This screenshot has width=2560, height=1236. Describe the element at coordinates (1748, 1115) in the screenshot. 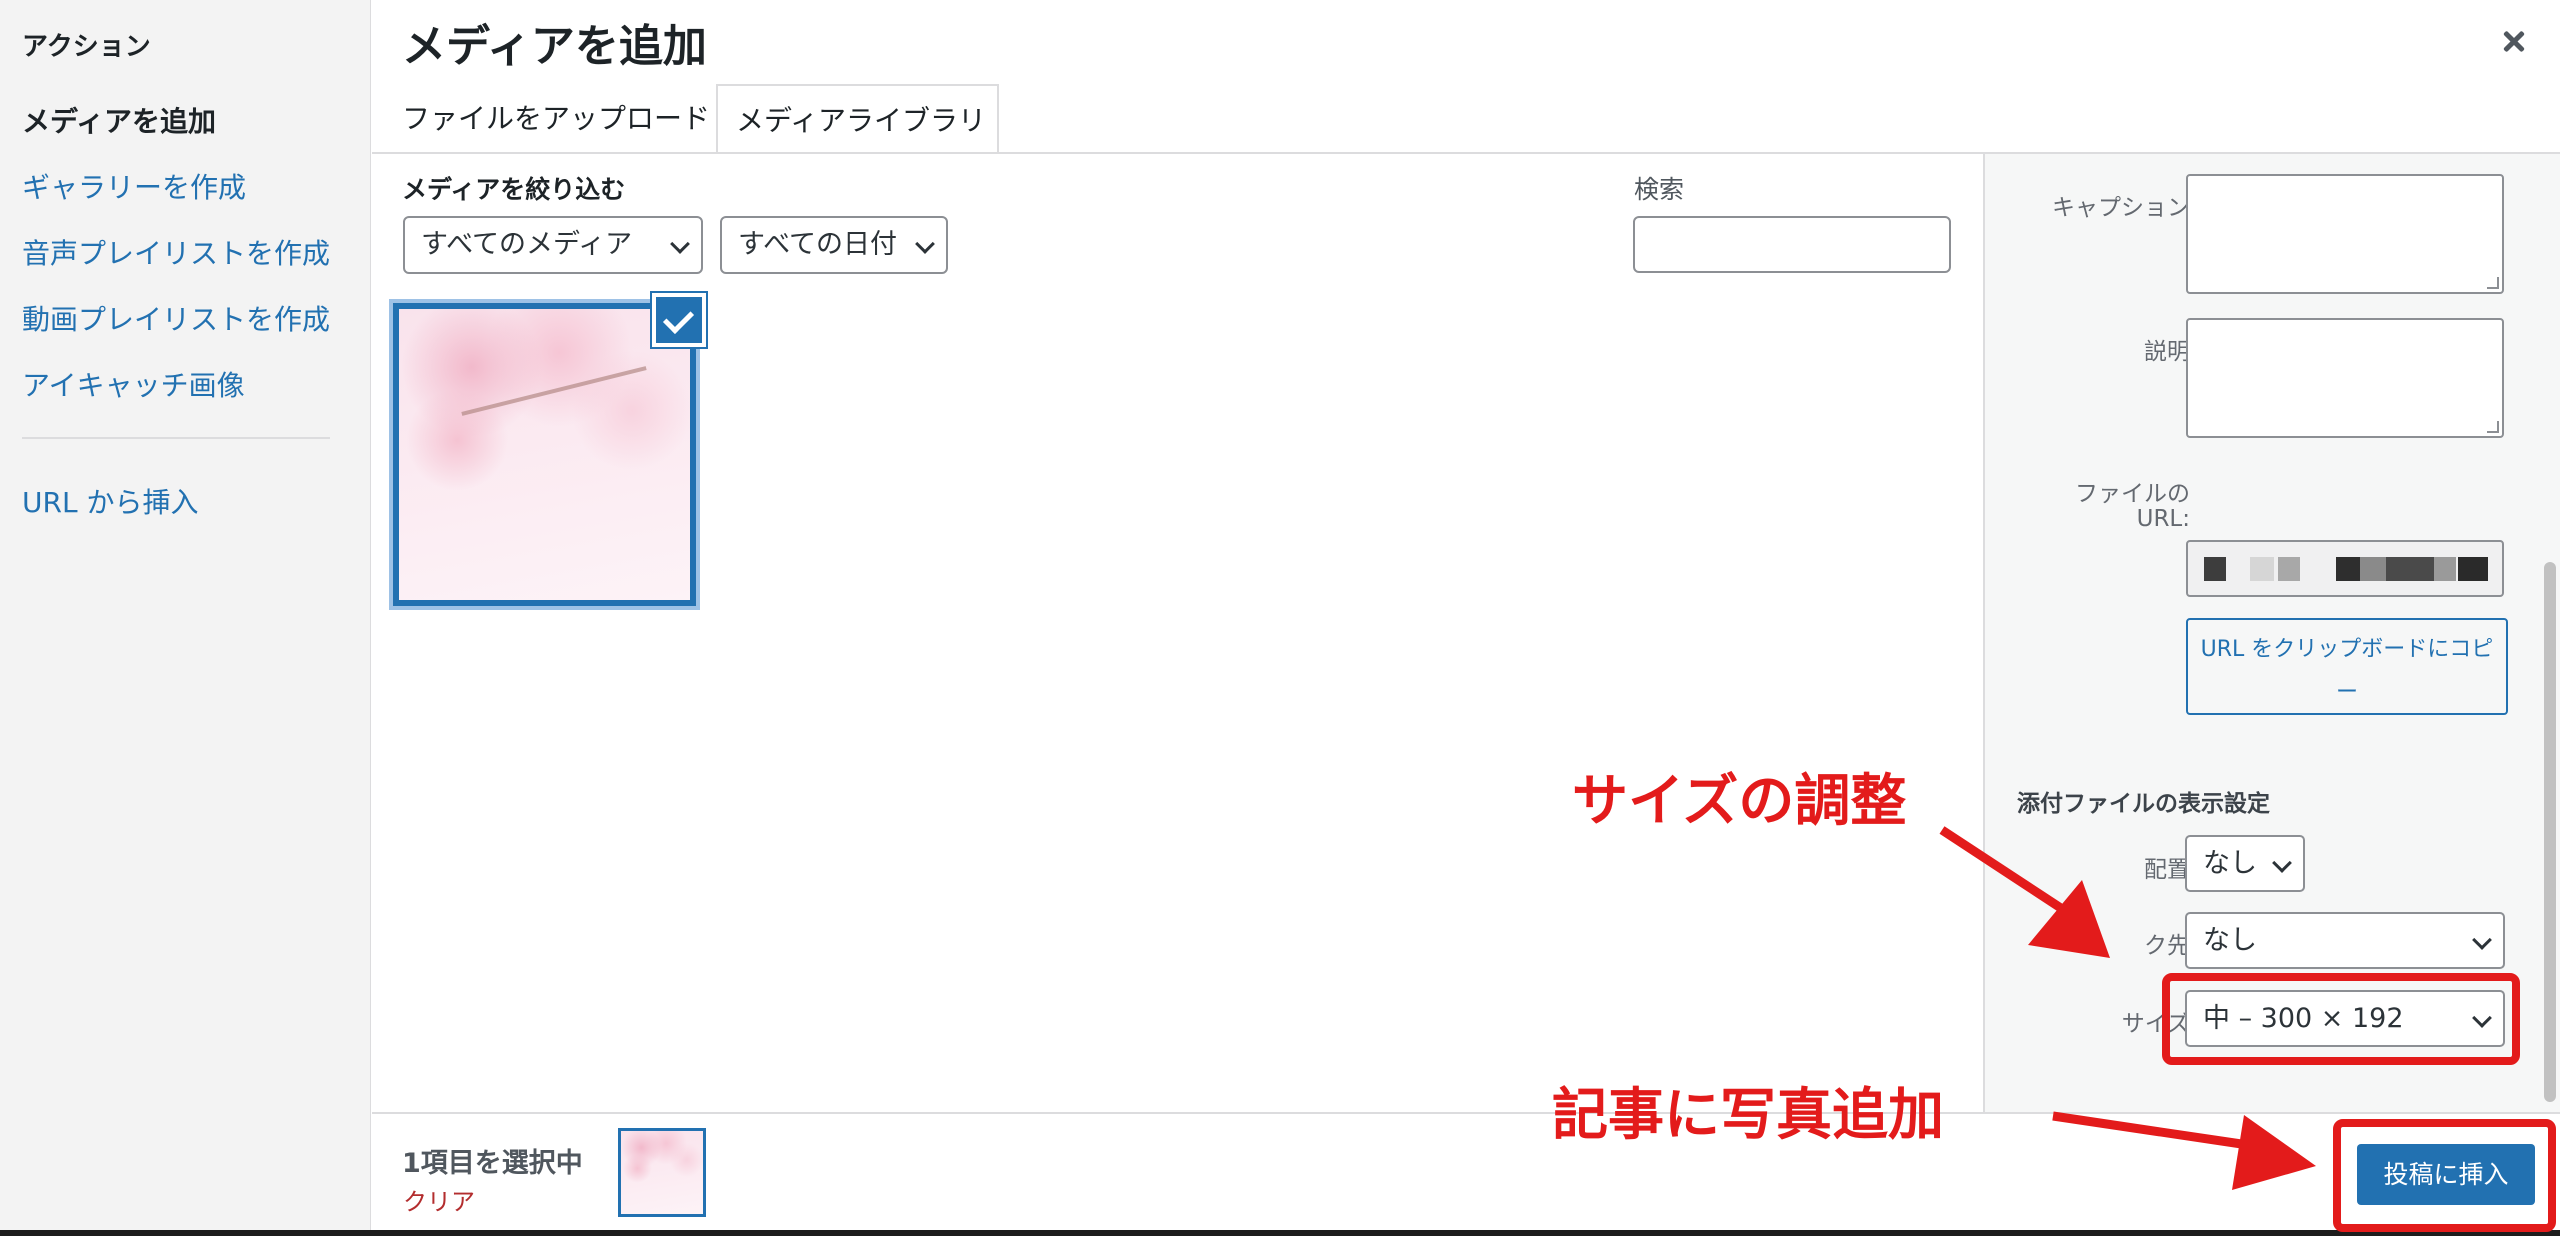

I see `annotation-add-photo: 記事に写真追加` at that location.